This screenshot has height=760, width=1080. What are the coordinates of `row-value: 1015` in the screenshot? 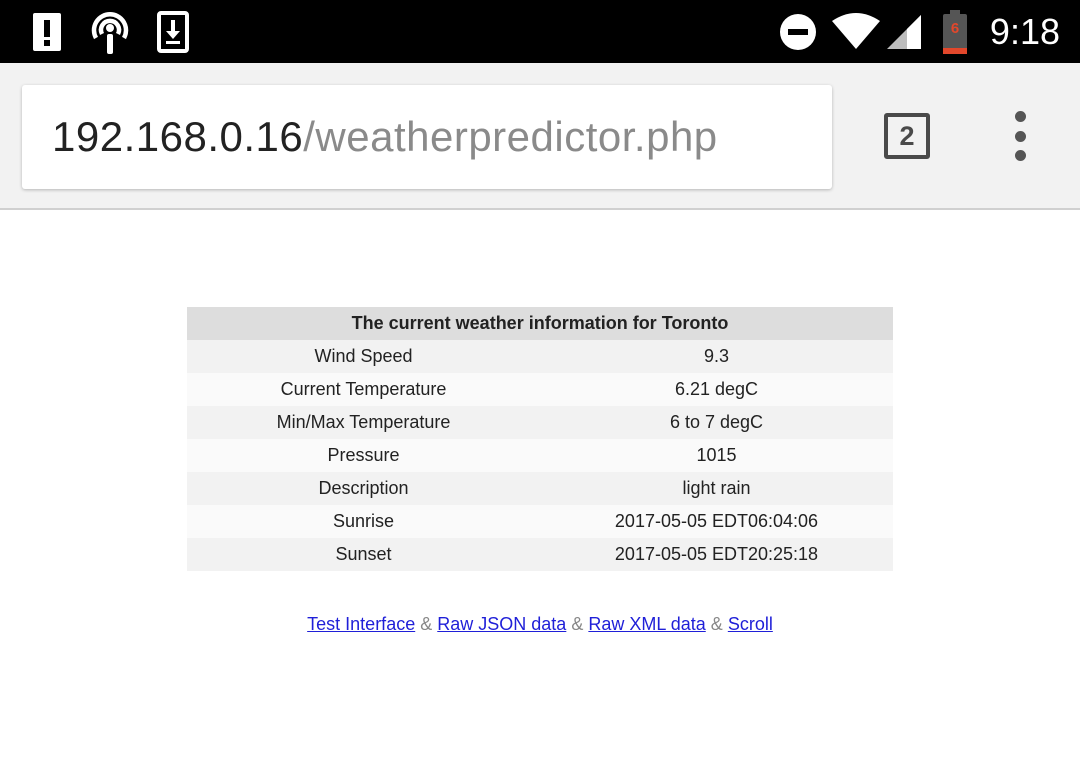 It's located at (716, 455).